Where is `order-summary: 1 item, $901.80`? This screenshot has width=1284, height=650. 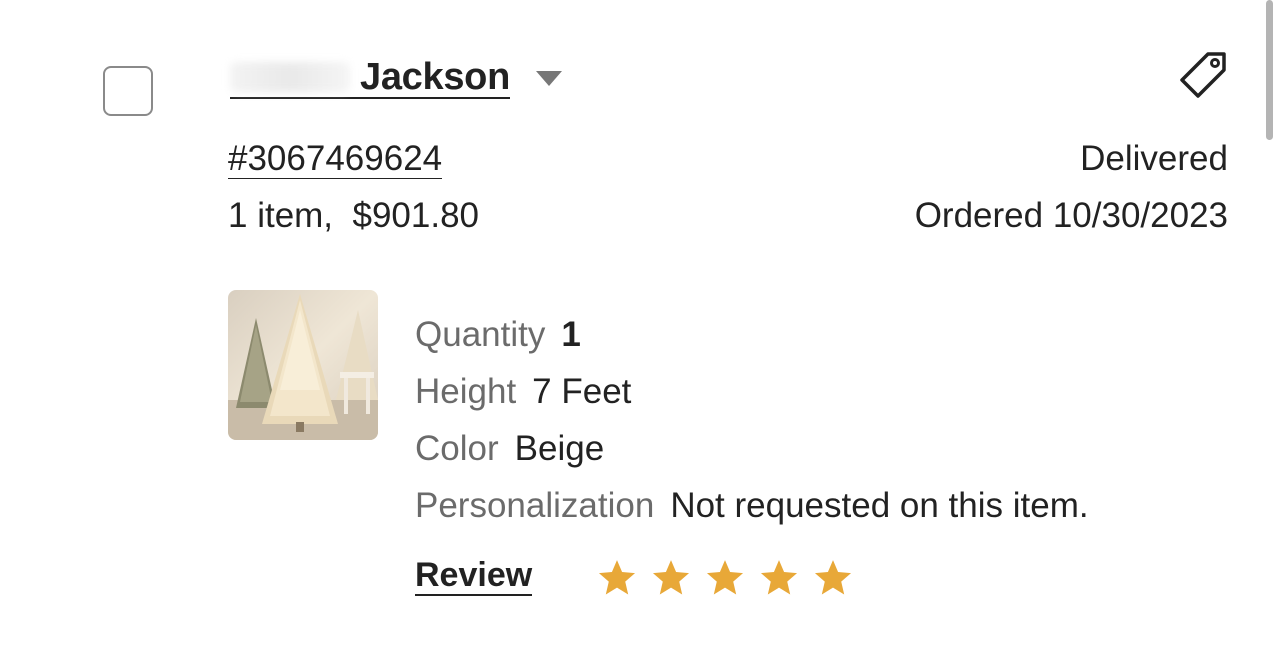
order-summary: 1 item, $901.80 is located at coordinates (353, 215).